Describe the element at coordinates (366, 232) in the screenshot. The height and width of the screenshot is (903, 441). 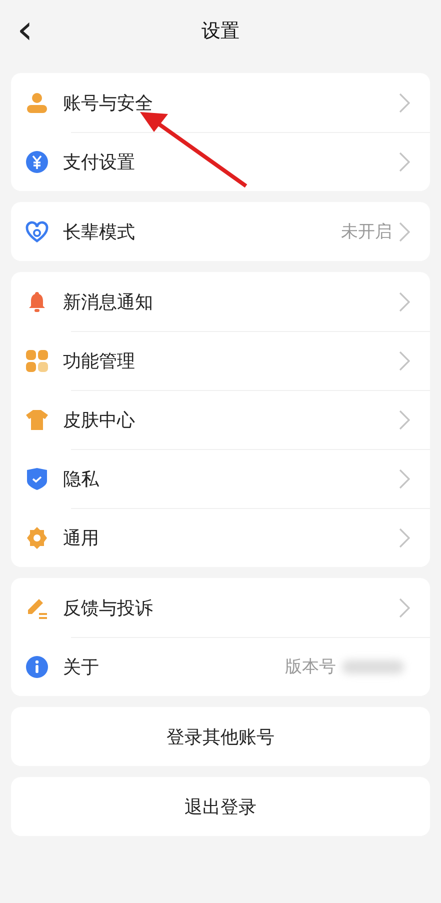
I see `item-value: 未开启` at that location.